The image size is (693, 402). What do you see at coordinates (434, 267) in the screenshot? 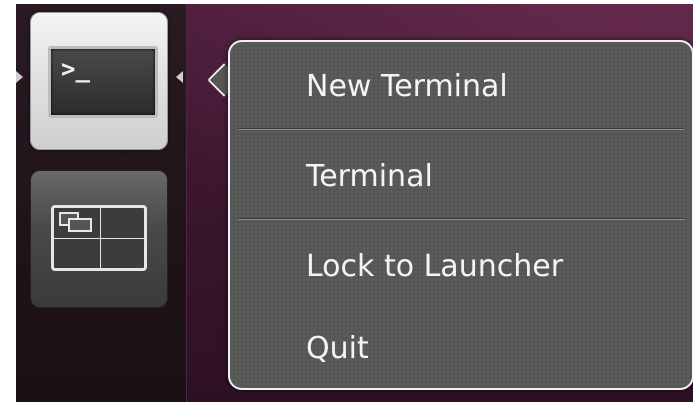
I see `menu-item-lock-to-launcher: Lock to Launcher` at bounding box center [434, 267].